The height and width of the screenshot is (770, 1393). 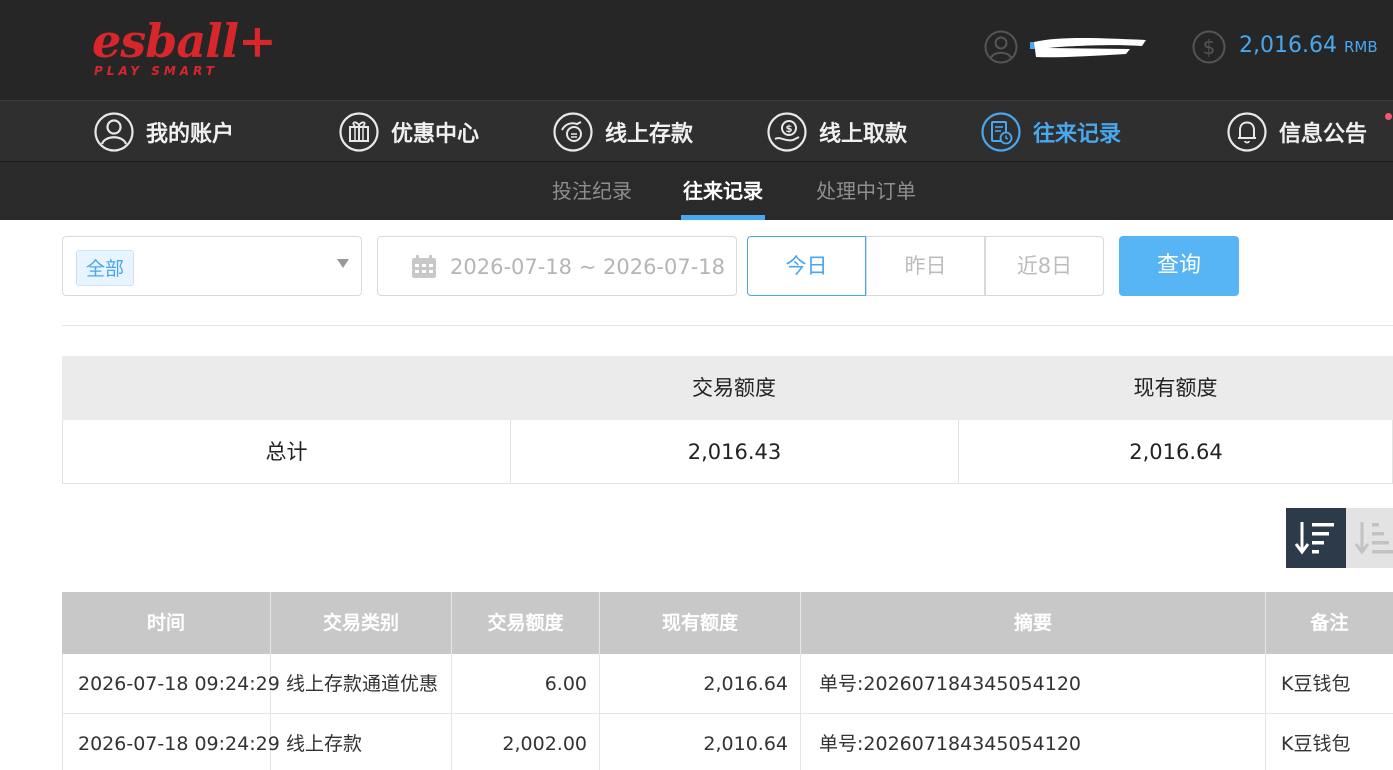 I want to click on notification-dot, so click(x=1388, y=116).